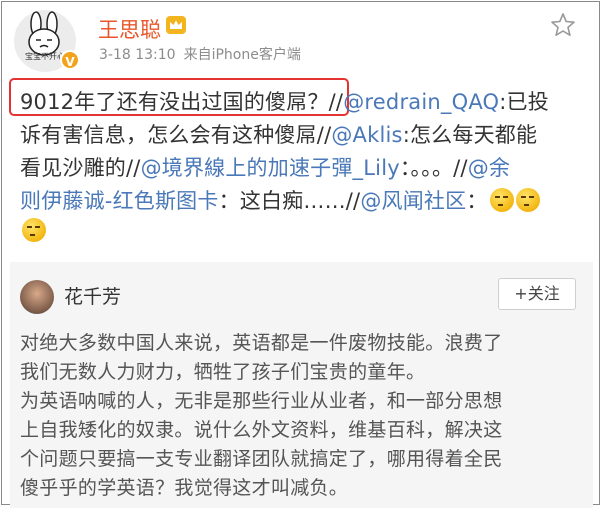 This screenshot has height=508, width=603. I want to click on post-timestamp: 3-18 13:10, so click(137, 55).